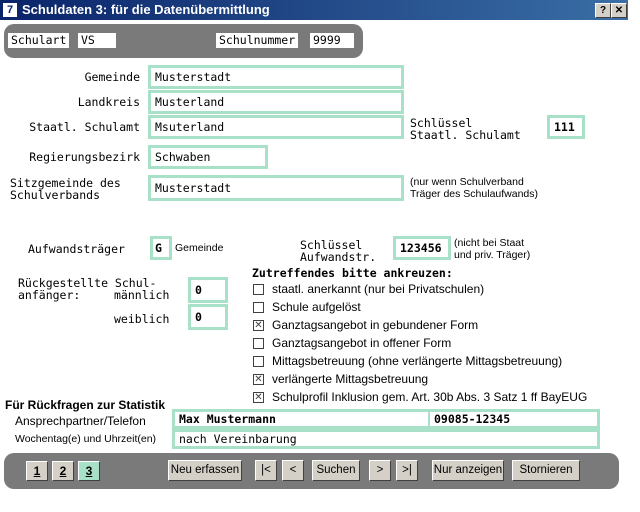 The height and width of the screenshot is (512, 640). Describe the element at coordinates (352, 273) in the screenshot. I see `checklist-heading: Zutreffendes bitte ankreuzen:` at that location.